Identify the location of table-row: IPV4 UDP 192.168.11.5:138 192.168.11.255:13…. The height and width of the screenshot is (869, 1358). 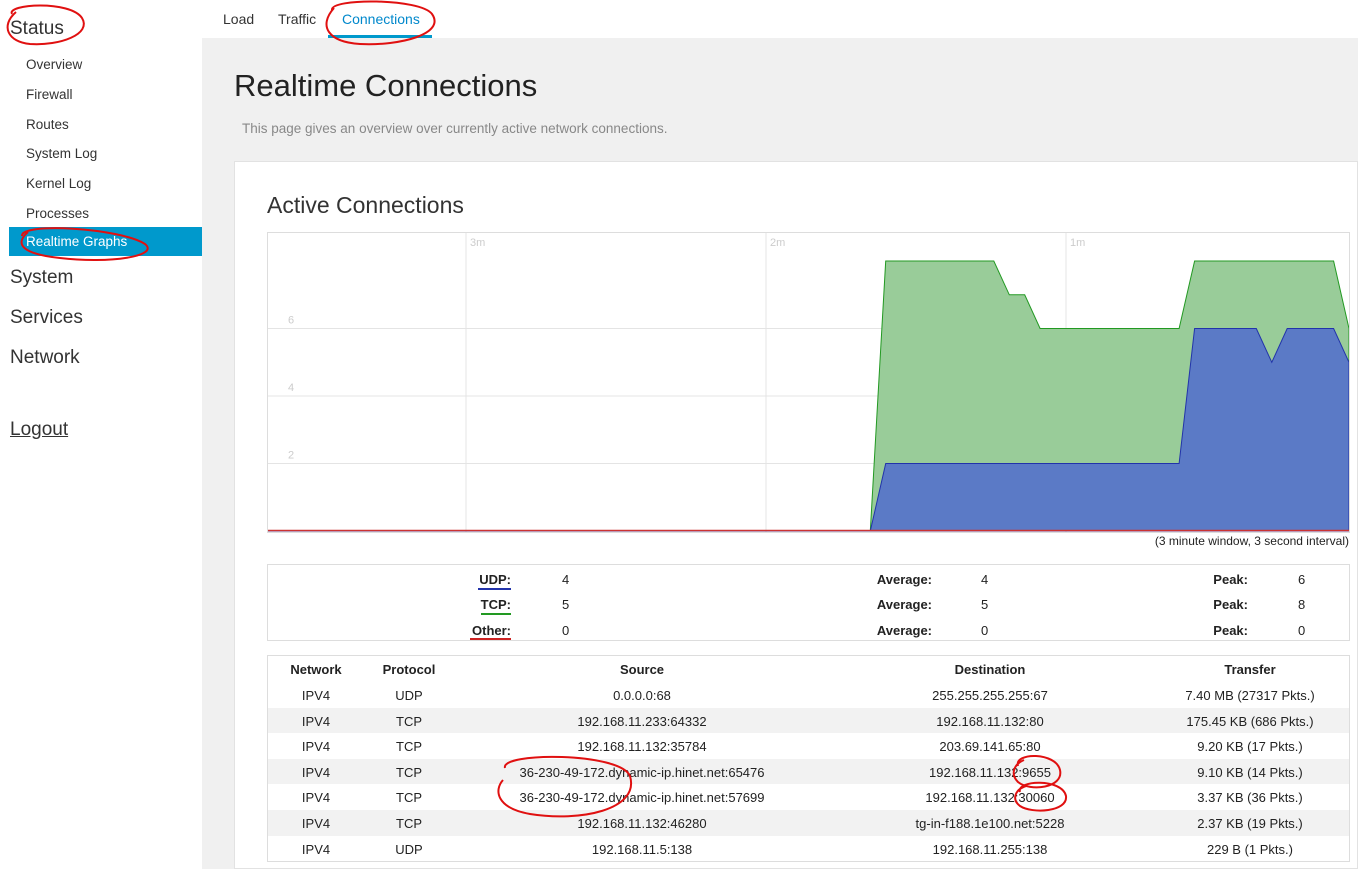
(808, 849).